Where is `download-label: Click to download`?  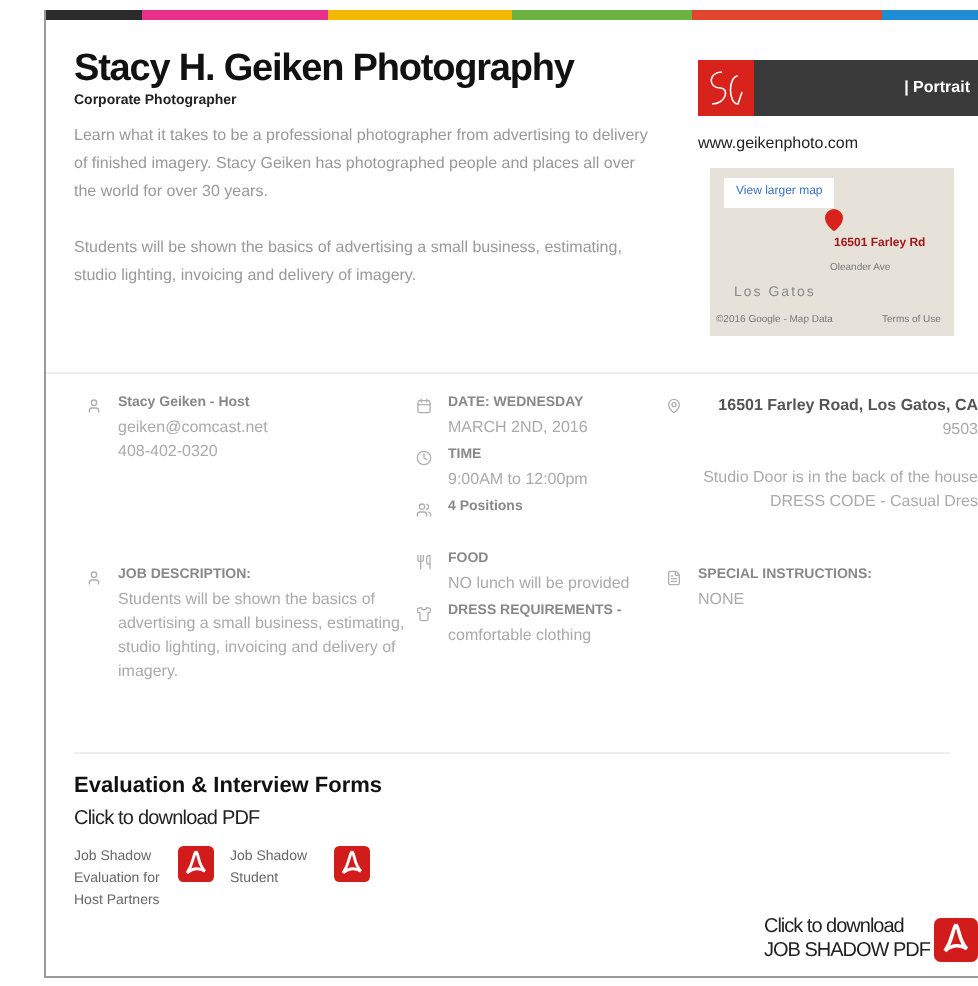 download-label: Click to download is located at coordinates (846, 927).